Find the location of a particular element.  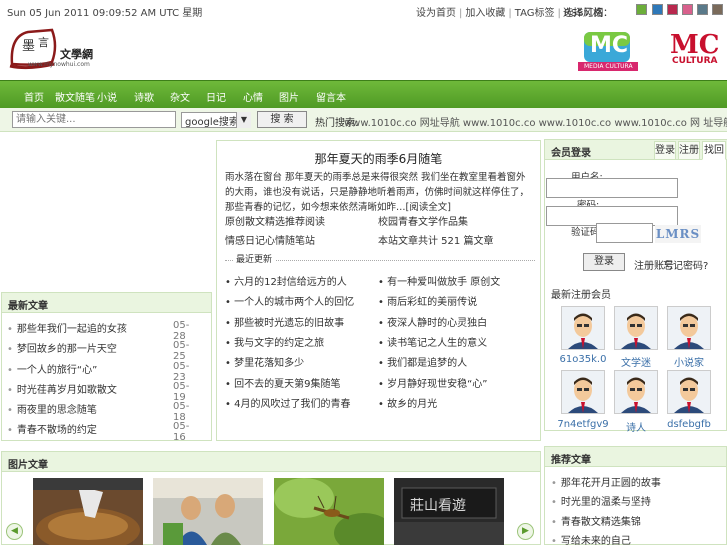

member-name: 61o35k.0 is located at coordinates (583, 359).